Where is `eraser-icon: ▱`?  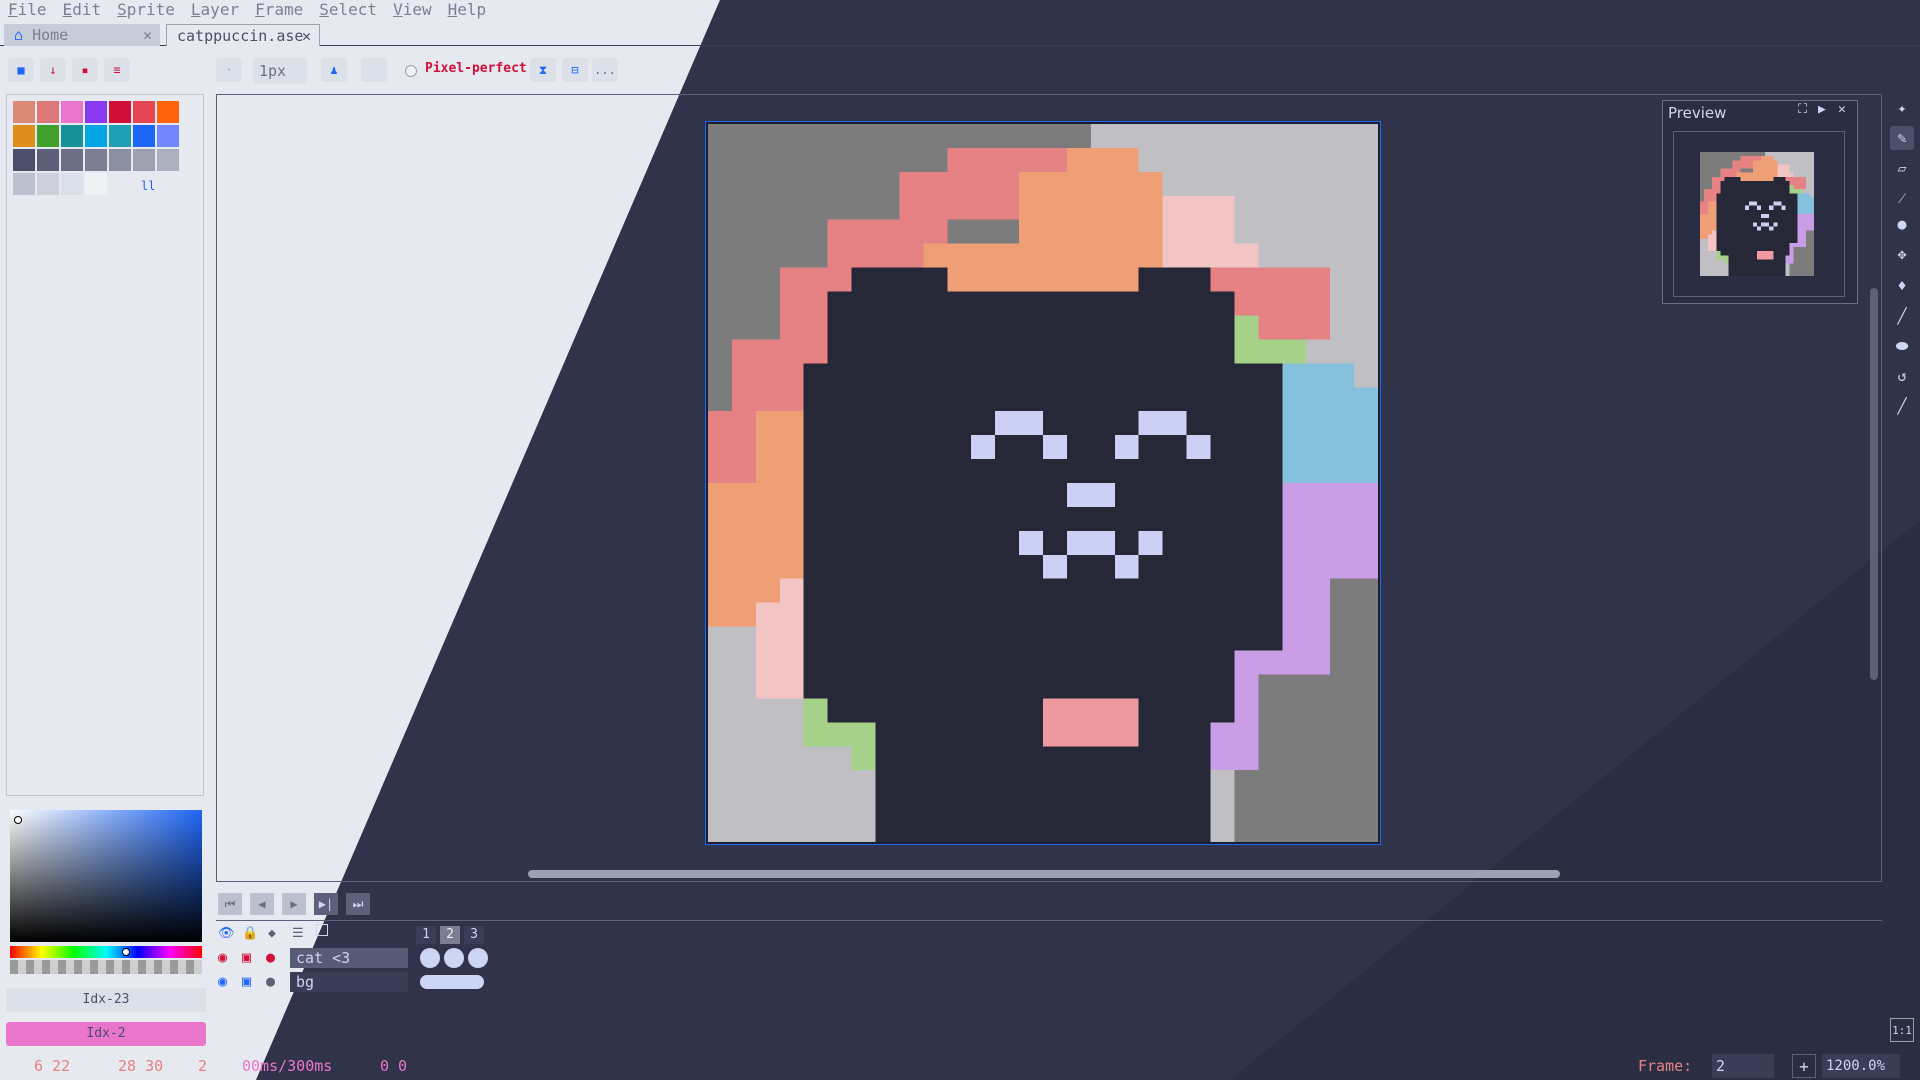 eraser-icon: ▱ is located at coordinates (1902, 168).